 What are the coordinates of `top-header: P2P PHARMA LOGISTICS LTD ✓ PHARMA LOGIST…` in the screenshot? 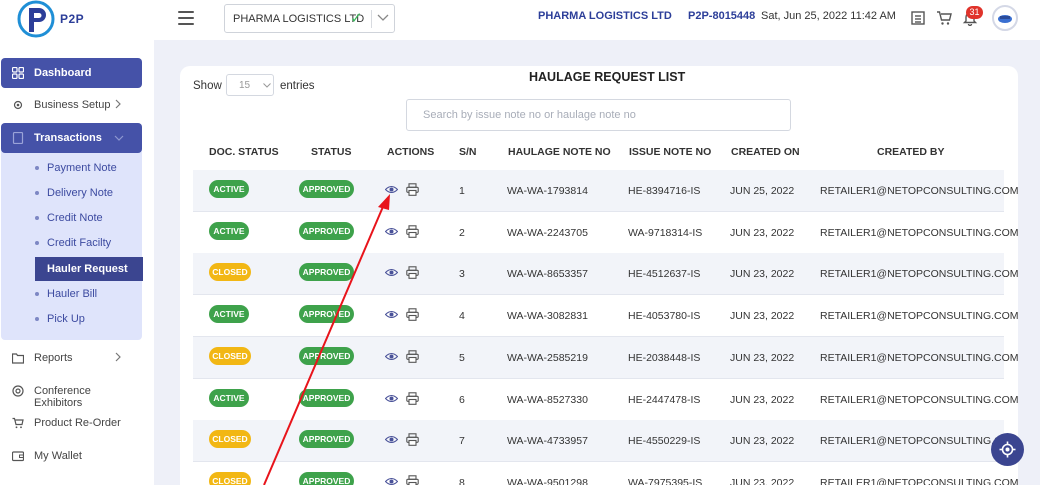 It's located at (520, 20).